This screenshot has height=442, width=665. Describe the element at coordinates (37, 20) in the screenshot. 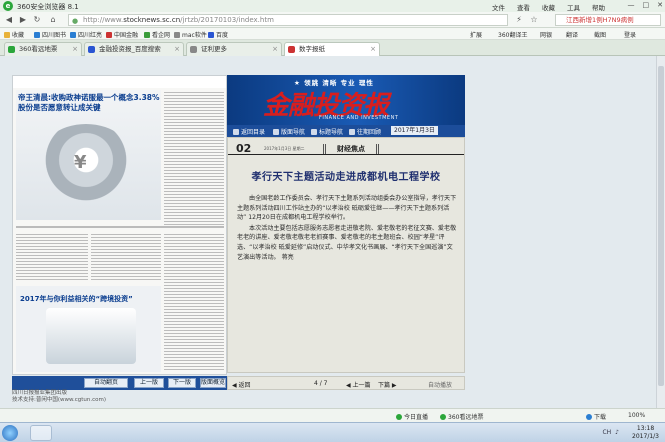

I see `refresh-icon: ↻` at that location.